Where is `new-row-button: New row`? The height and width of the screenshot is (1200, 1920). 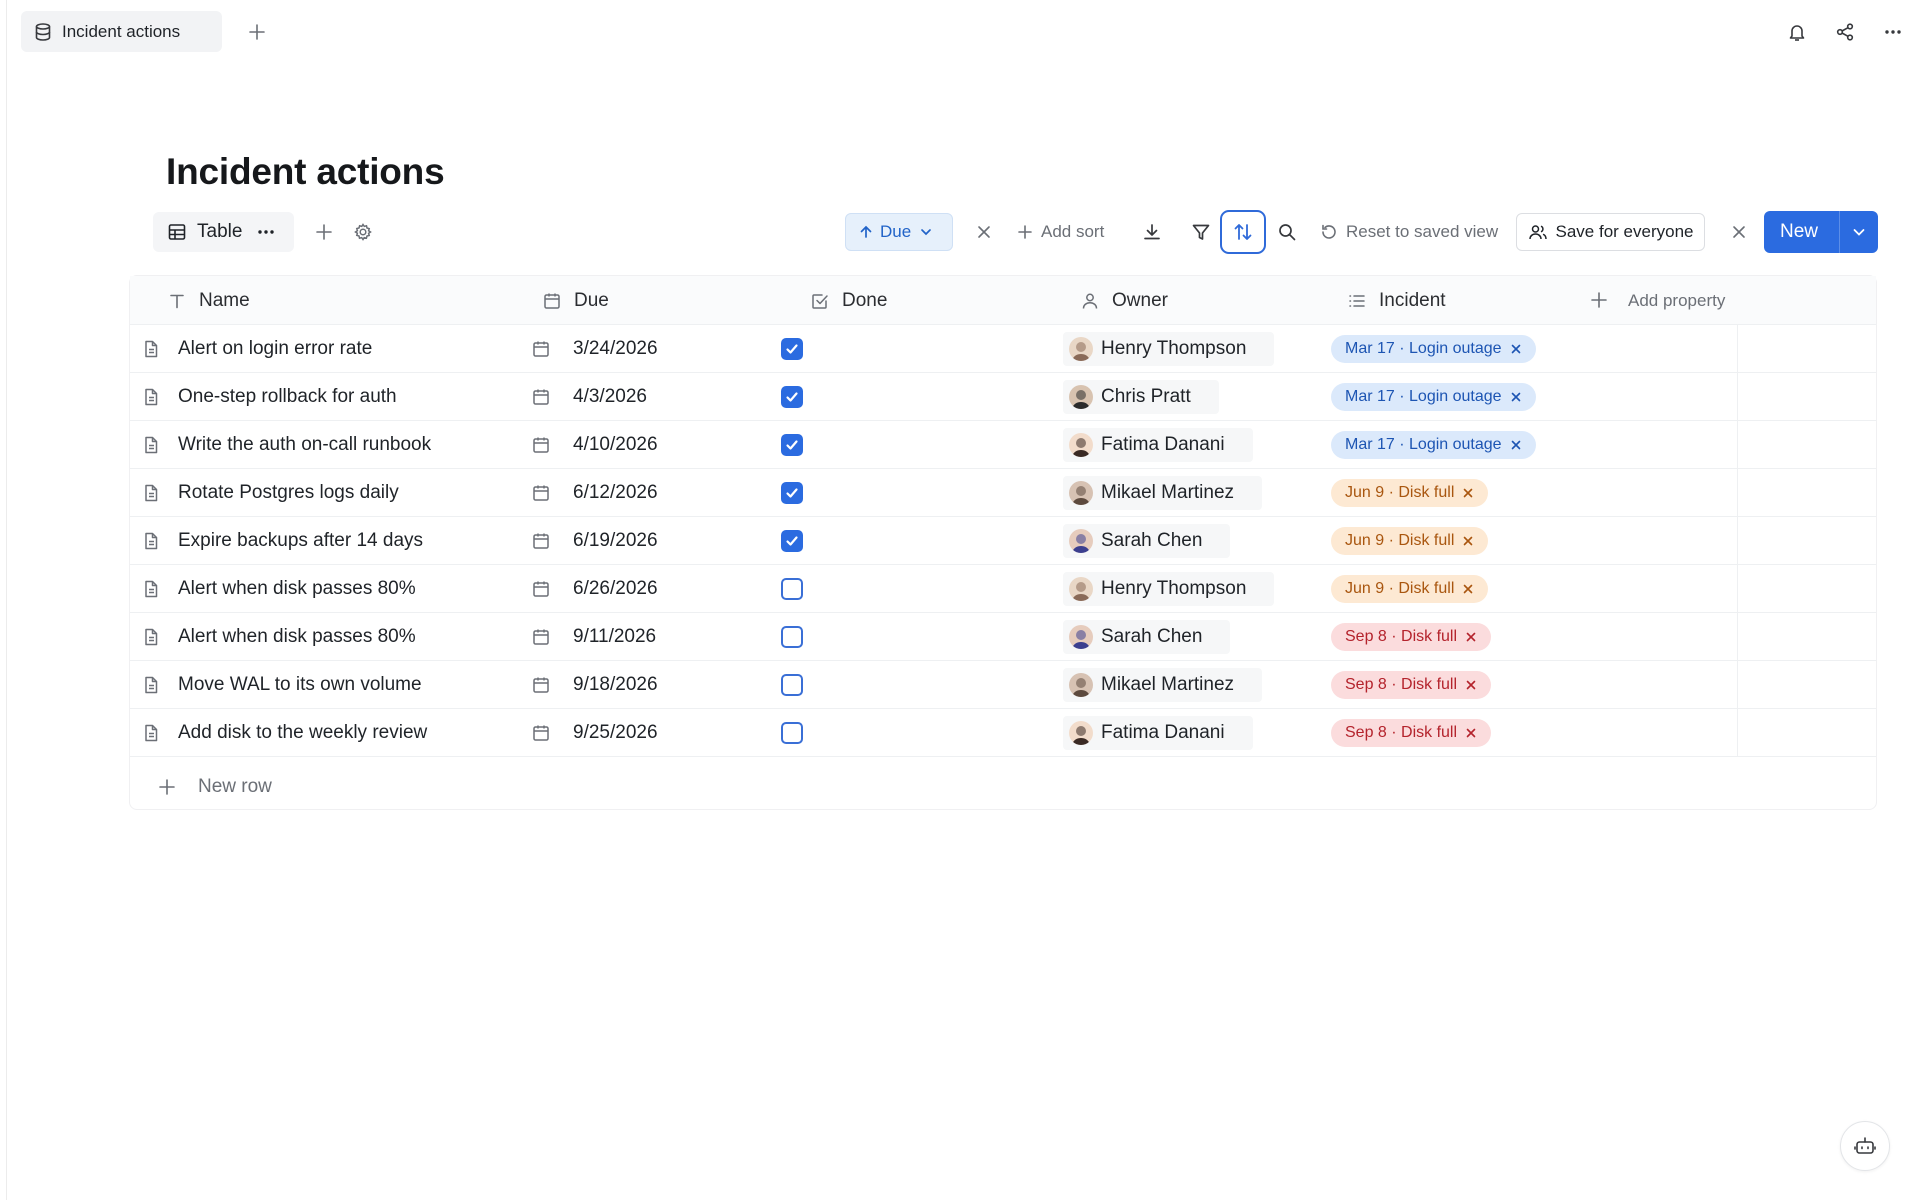 new-row-button: New row is located at coordinates (215, 787).